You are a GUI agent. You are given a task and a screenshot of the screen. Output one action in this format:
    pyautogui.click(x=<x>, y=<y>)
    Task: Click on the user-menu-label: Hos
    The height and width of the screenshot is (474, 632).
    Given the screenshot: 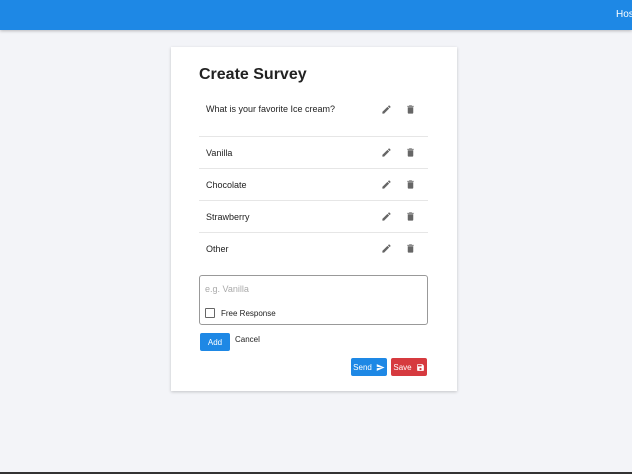 What is the action you would take?
    pyautogui.click(x=624, y=14)
    